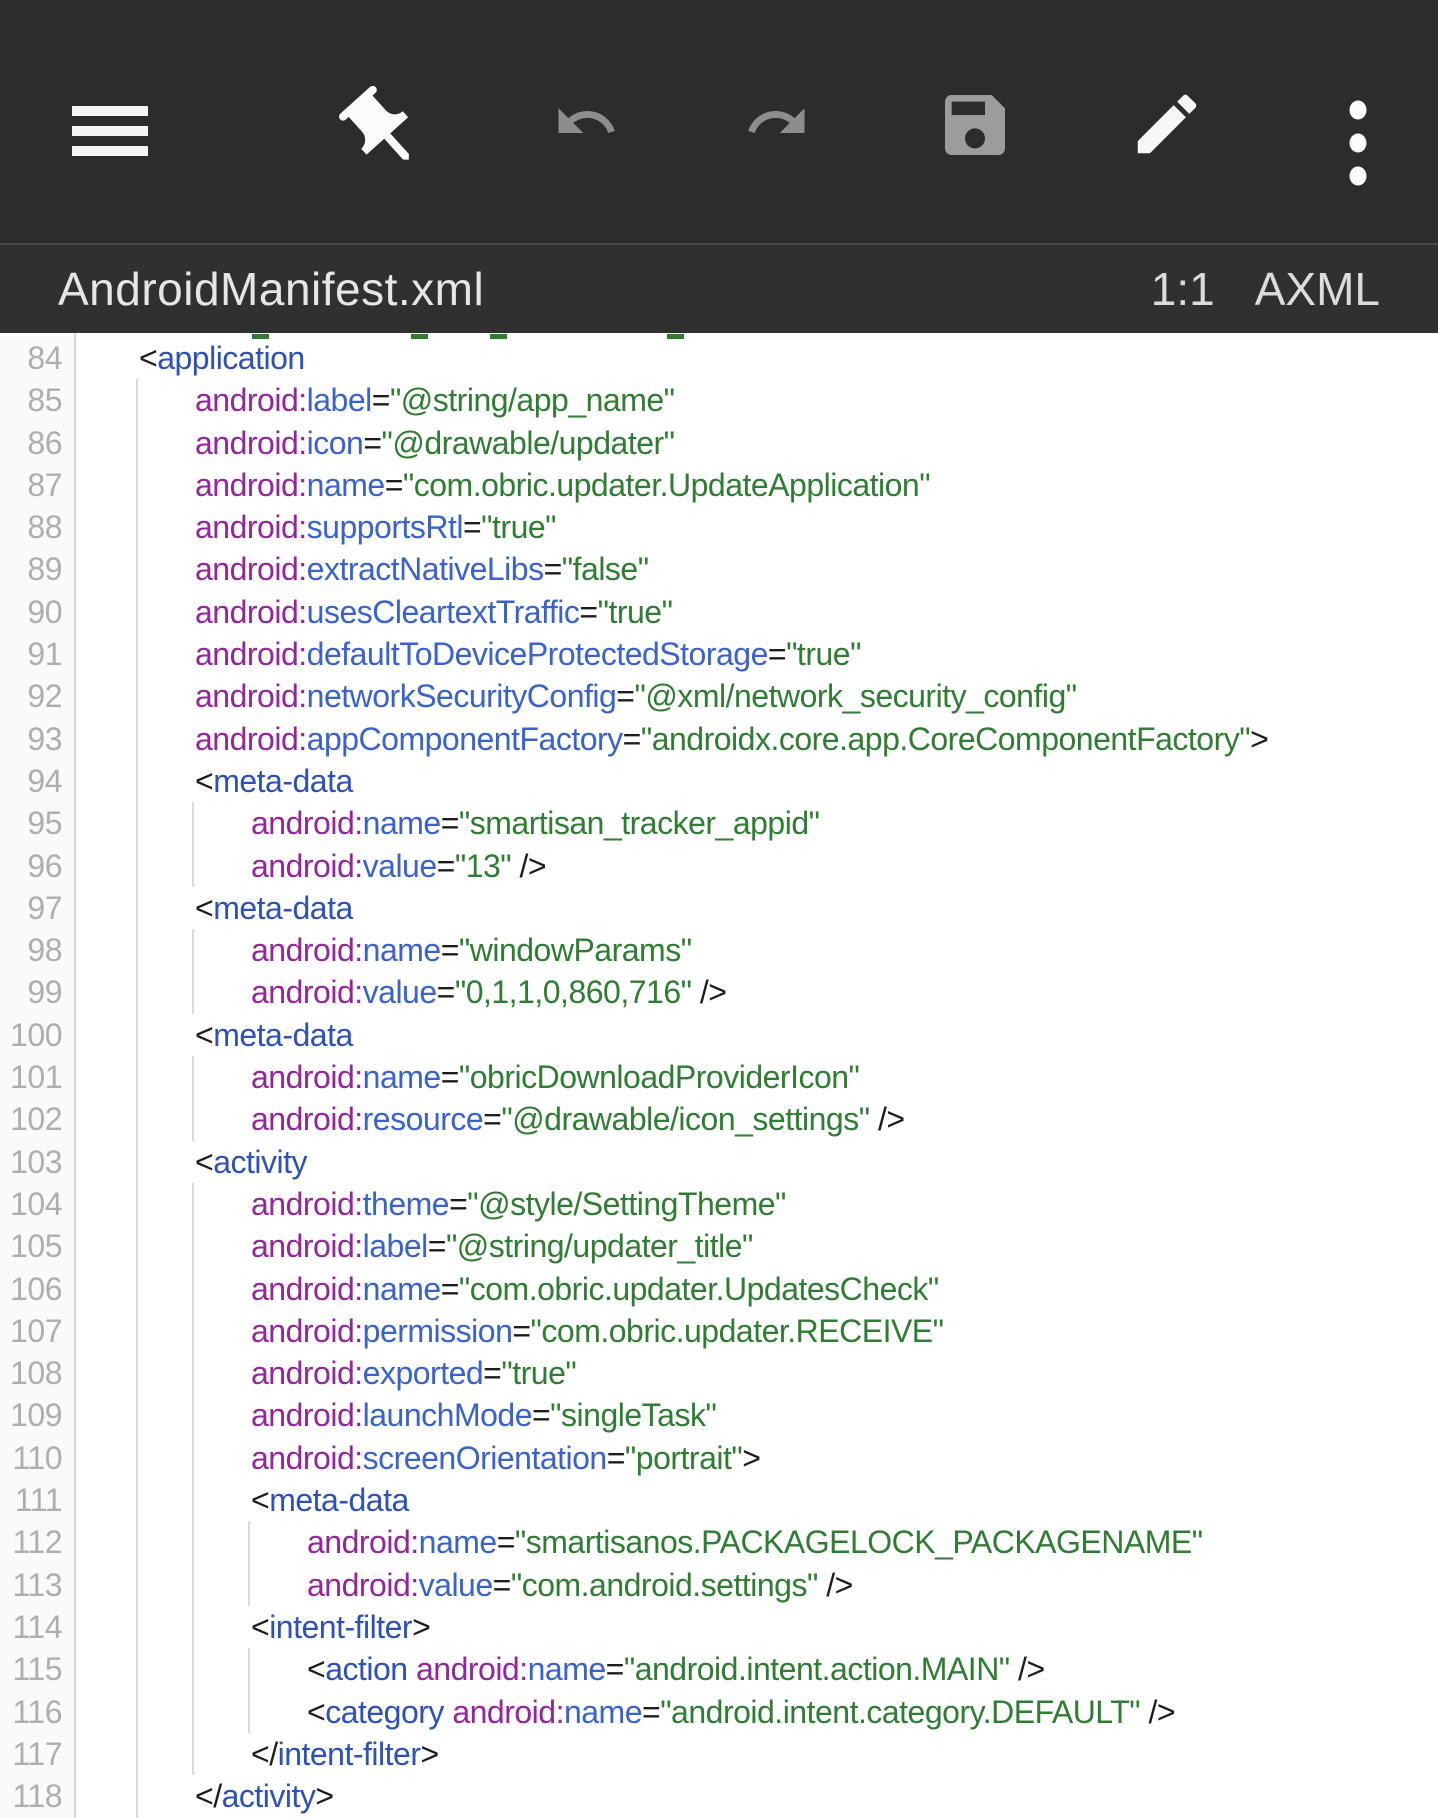 Image resolution: width=1438 pixels, height=1818 pixels. Describe the element at coordinates (37, 1669) in the screenshot. I see `line-number: 115` at that location.